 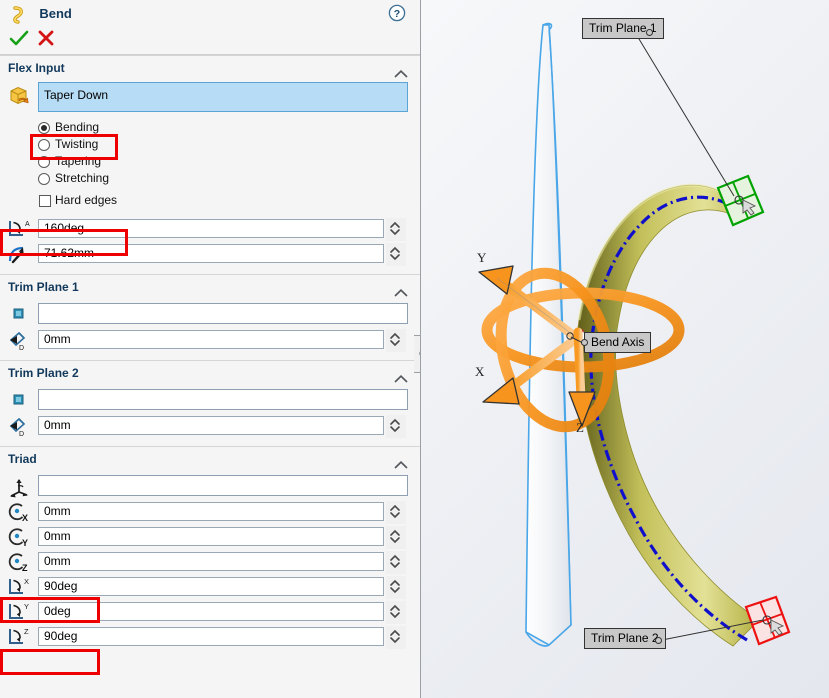 I want to click on trim-plane-1-leader, so click(x=685, y=115).